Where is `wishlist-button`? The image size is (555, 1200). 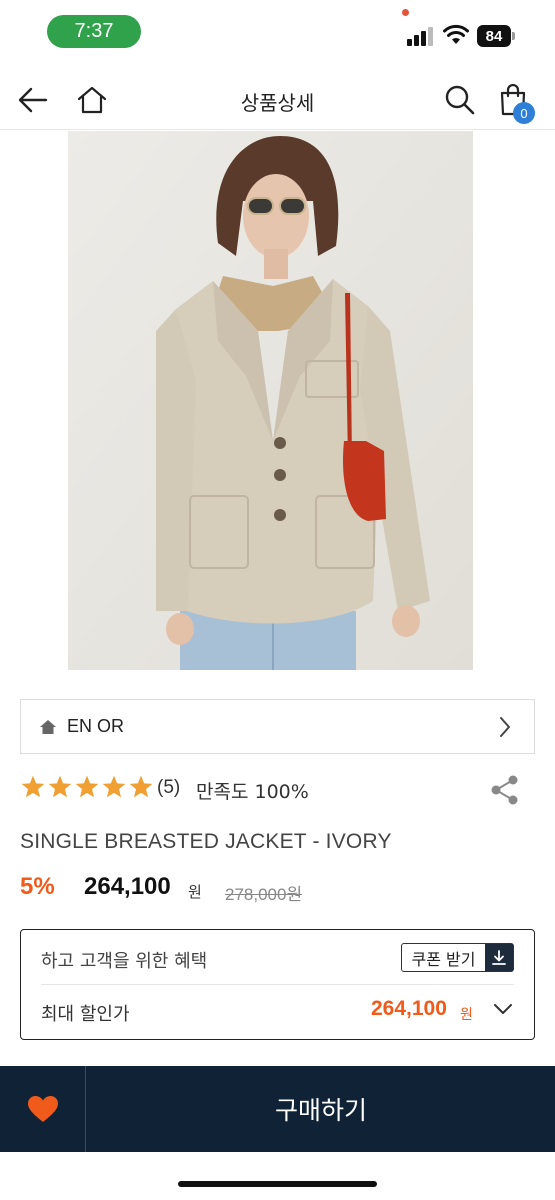
wishlist-button is located at coordinates (43, 1109).